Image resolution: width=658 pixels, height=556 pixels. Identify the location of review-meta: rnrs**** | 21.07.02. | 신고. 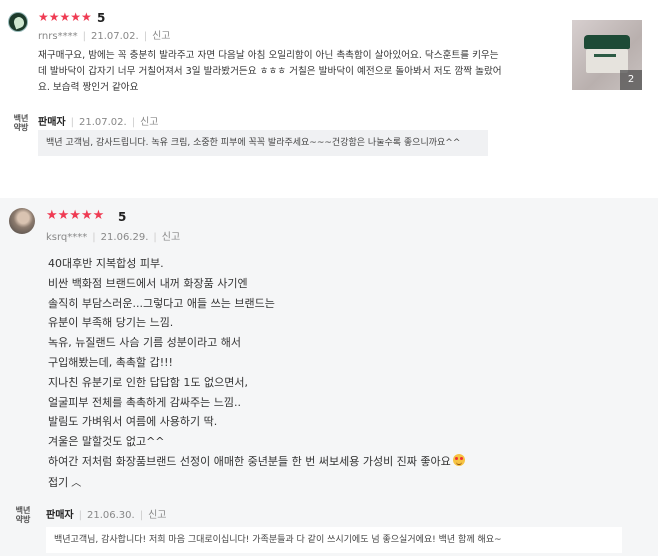
(104, 34).